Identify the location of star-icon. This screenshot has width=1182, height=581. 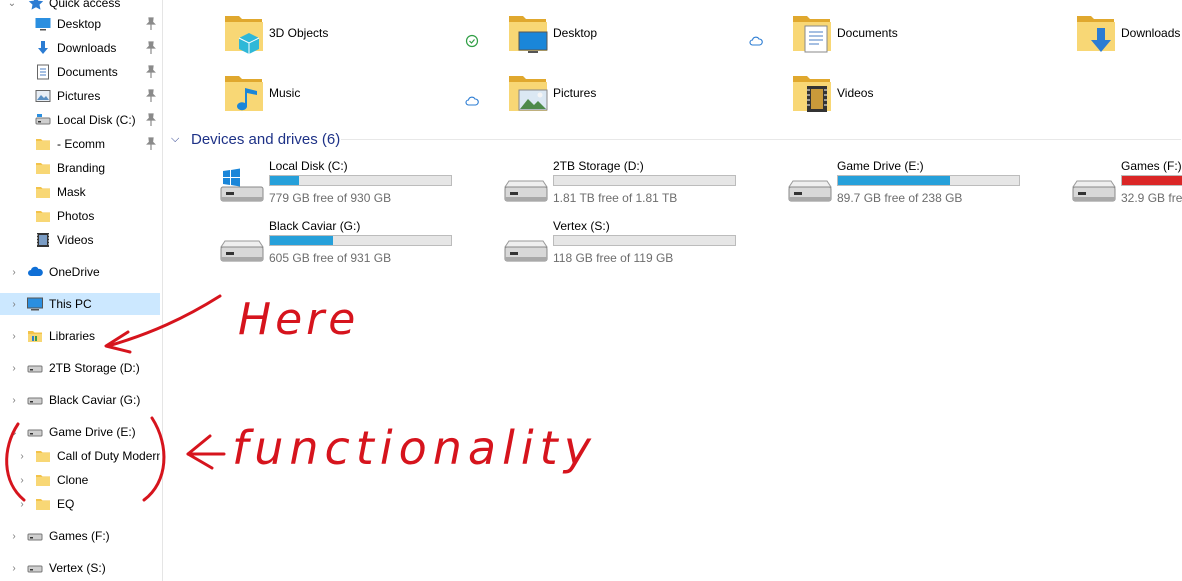
(36, 5).